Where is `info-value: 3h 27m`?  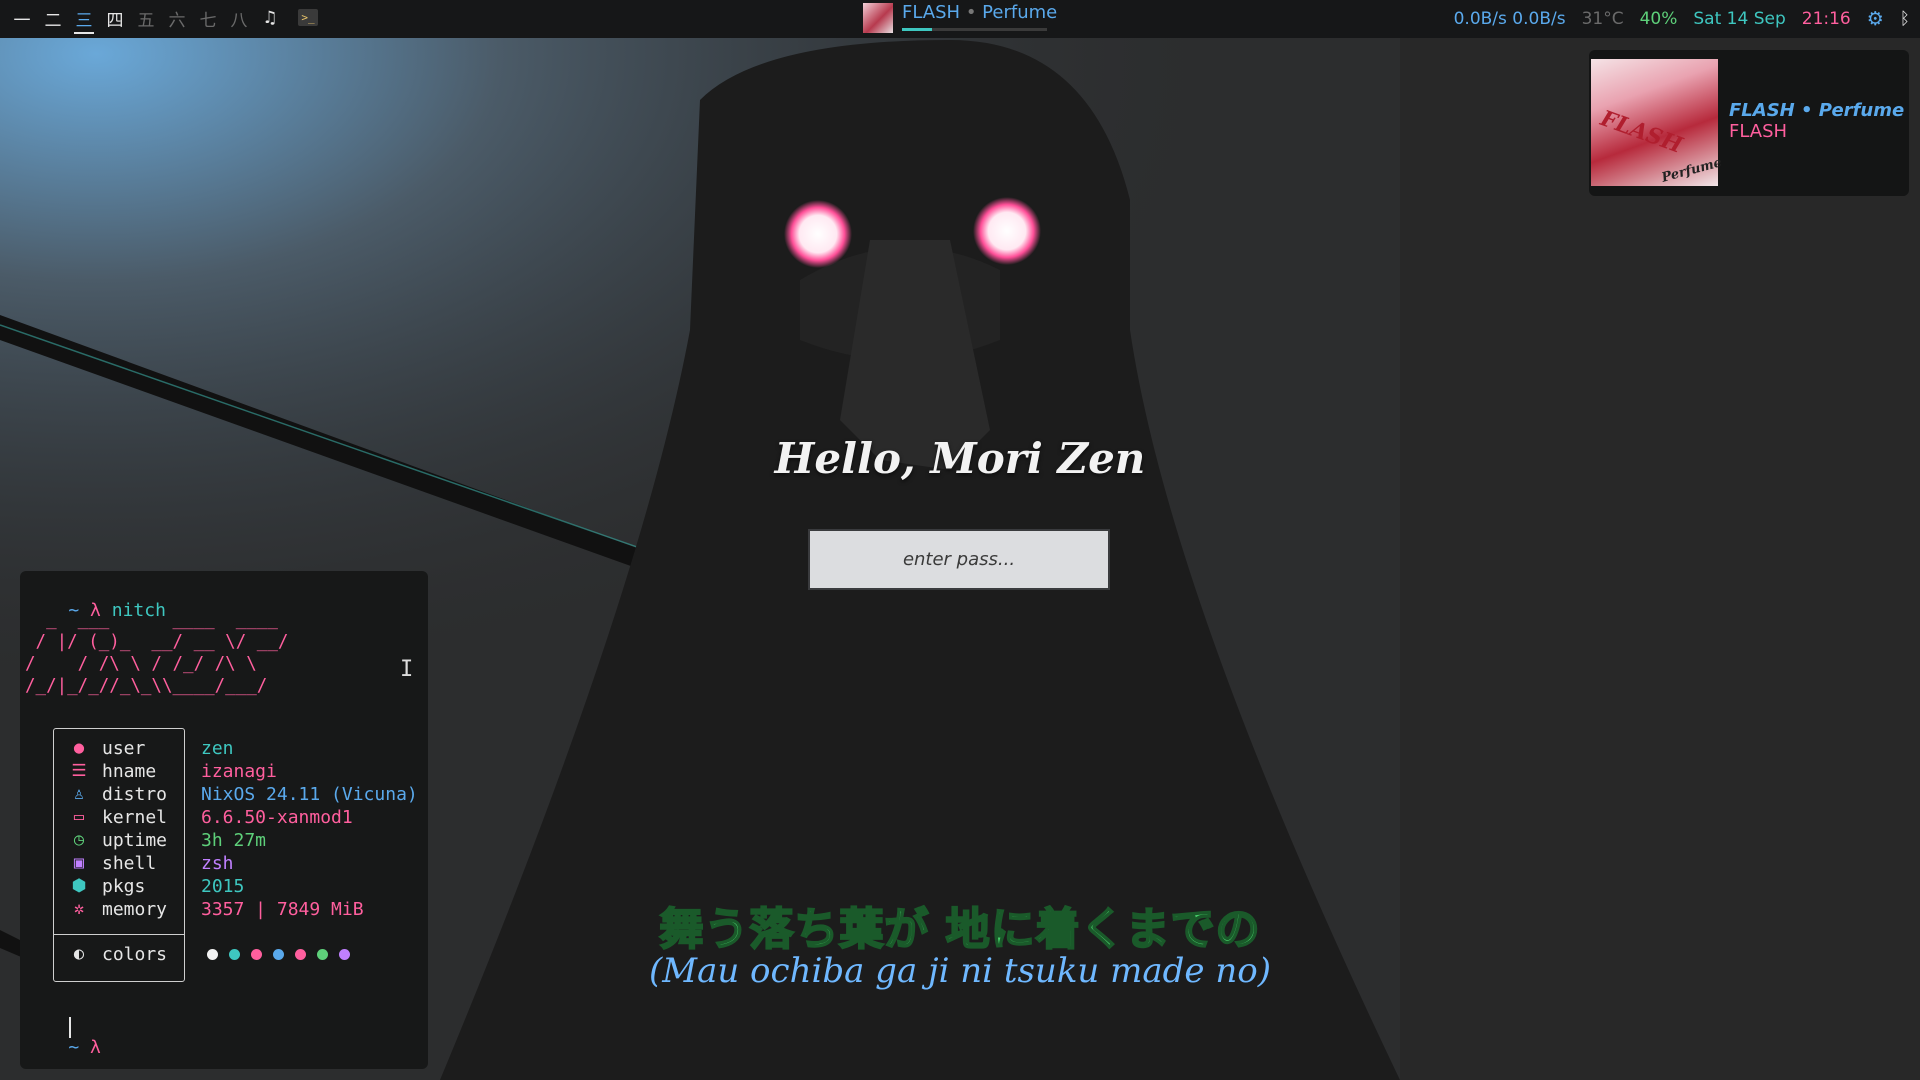
info-value: 3h 27m is located at coordinates (234, 840).